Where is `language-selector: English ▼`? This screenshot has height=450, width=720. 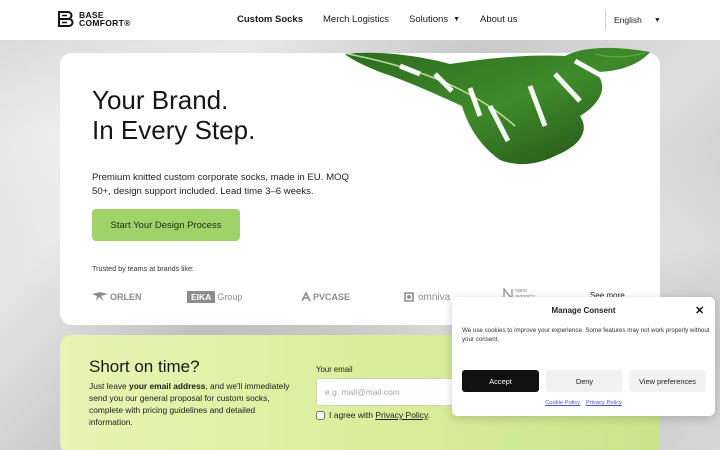 language-selector: English ▼ is located at coordinates (633, 20).